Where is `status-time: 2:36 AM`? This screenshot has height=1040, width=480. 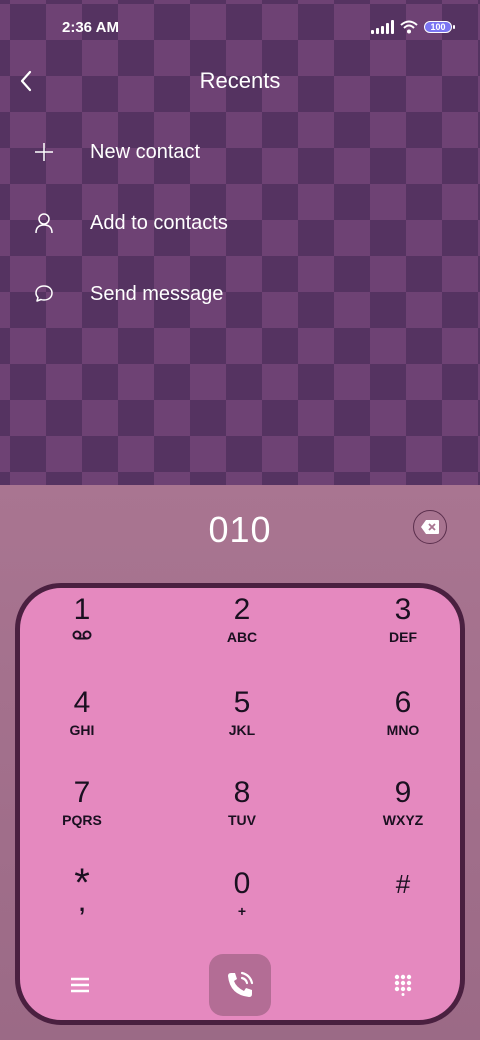 status-time: 2:36 AM is located at coordinates (90, 27).